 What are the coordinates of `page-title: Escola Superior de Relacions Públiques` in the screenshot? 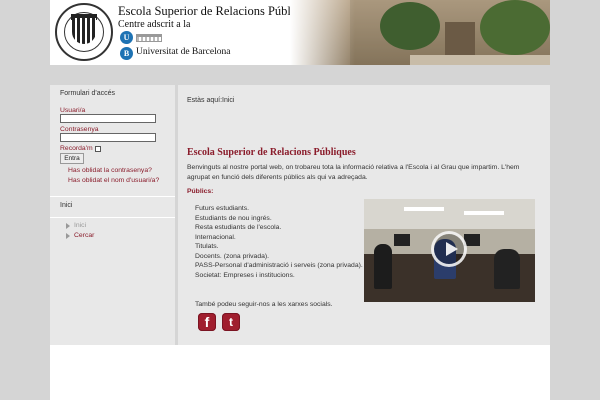 It's located at (271, 152).